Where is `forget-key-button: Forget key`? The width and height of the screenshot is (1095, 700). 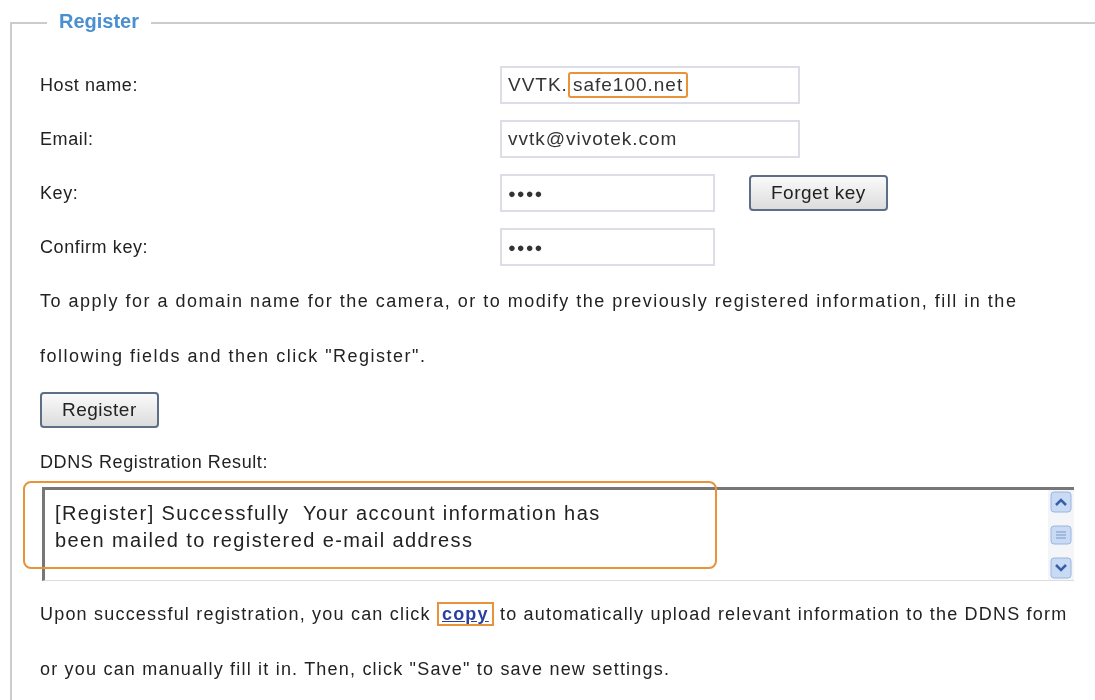
forget-key-button: Forget key is located at coordinates (818, 193).